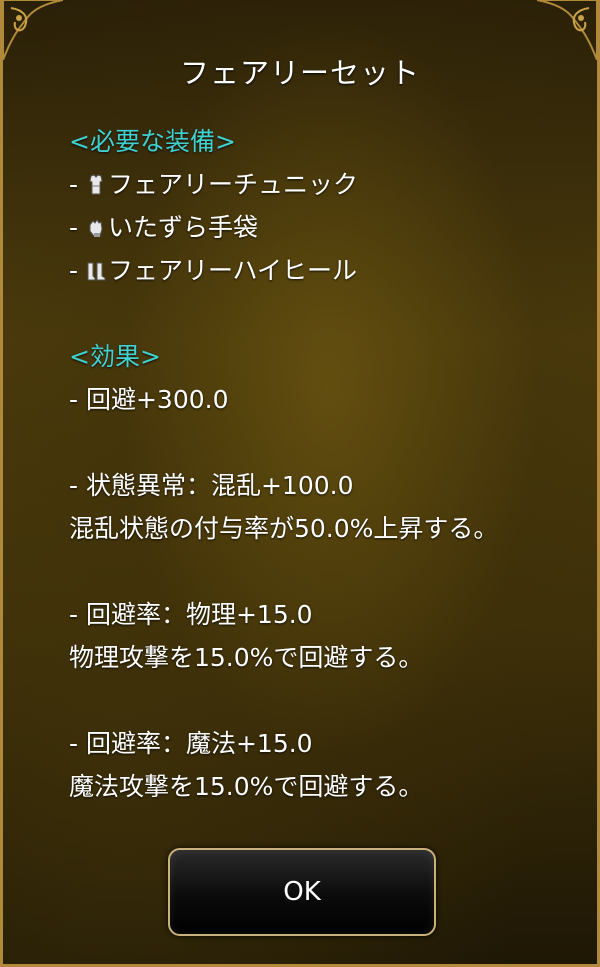  What do you see at coordinates (149, 399) in the screenshot?
I see `effect-line: - 回避+300.0` at bounding box center [149, 399].